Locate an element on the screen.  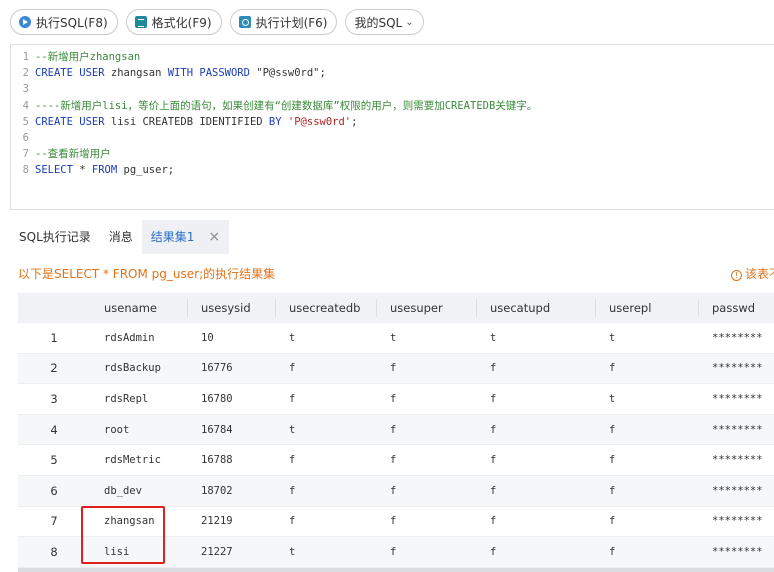
table-cell: rdsAdmin is located at coordinates (152, 338).